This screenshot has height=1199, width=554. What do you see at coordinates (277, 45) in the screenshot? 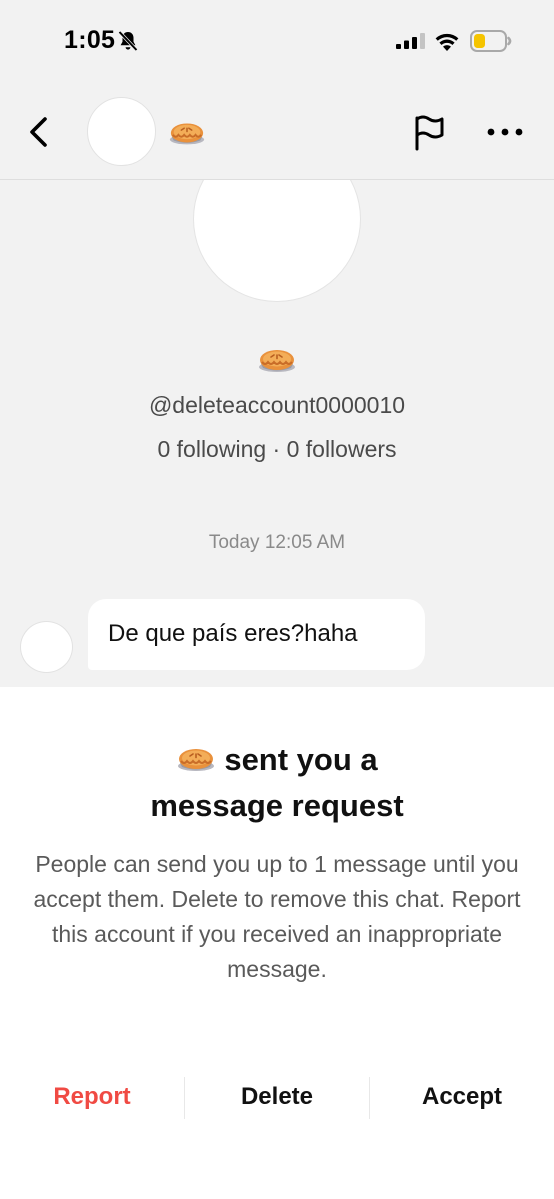
I see `status-bar: 1:05` at bounding box center [277, 45].